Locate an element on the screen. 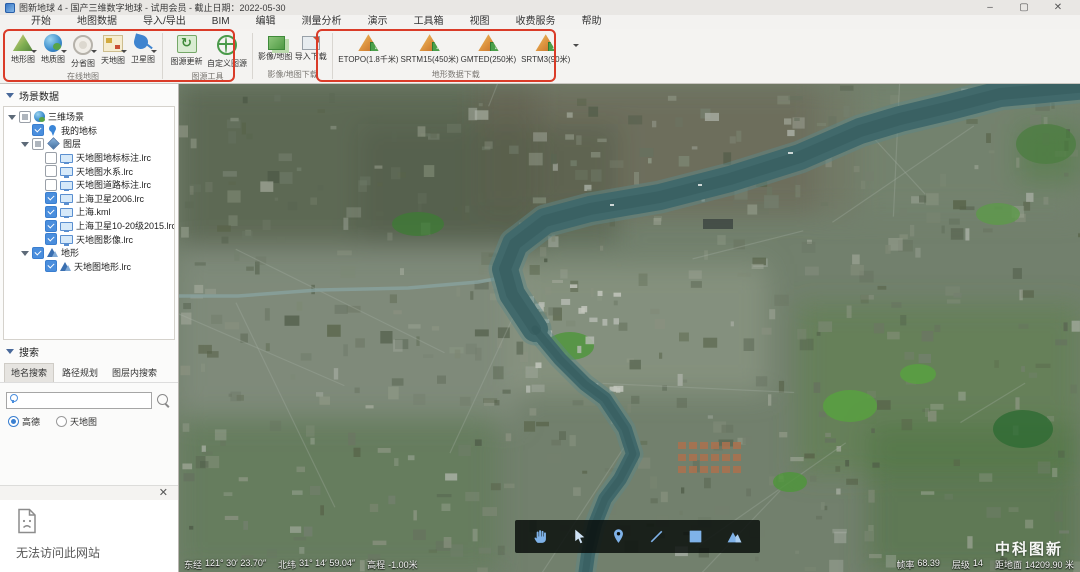  placemark-icon is located at coordinates (618, 536).